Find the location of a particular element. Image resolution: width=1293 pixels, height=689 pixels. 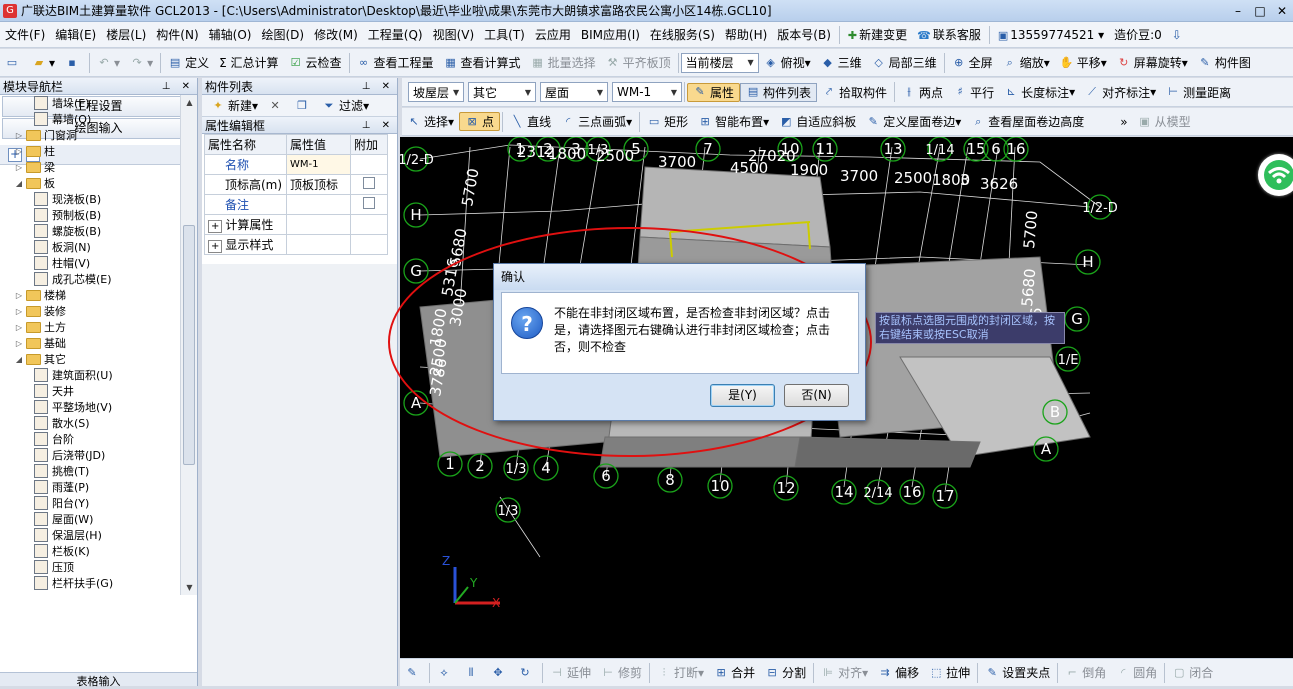

component-list-button: ▤构件列表 is located at coordinates (778, 92).